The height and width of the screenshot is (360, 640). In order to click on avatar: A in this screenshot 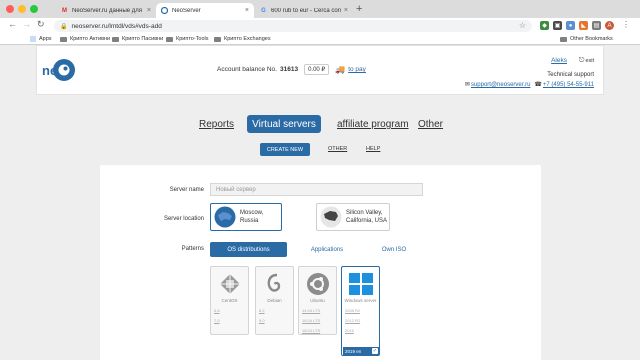, I will do `click(609, 25)`.